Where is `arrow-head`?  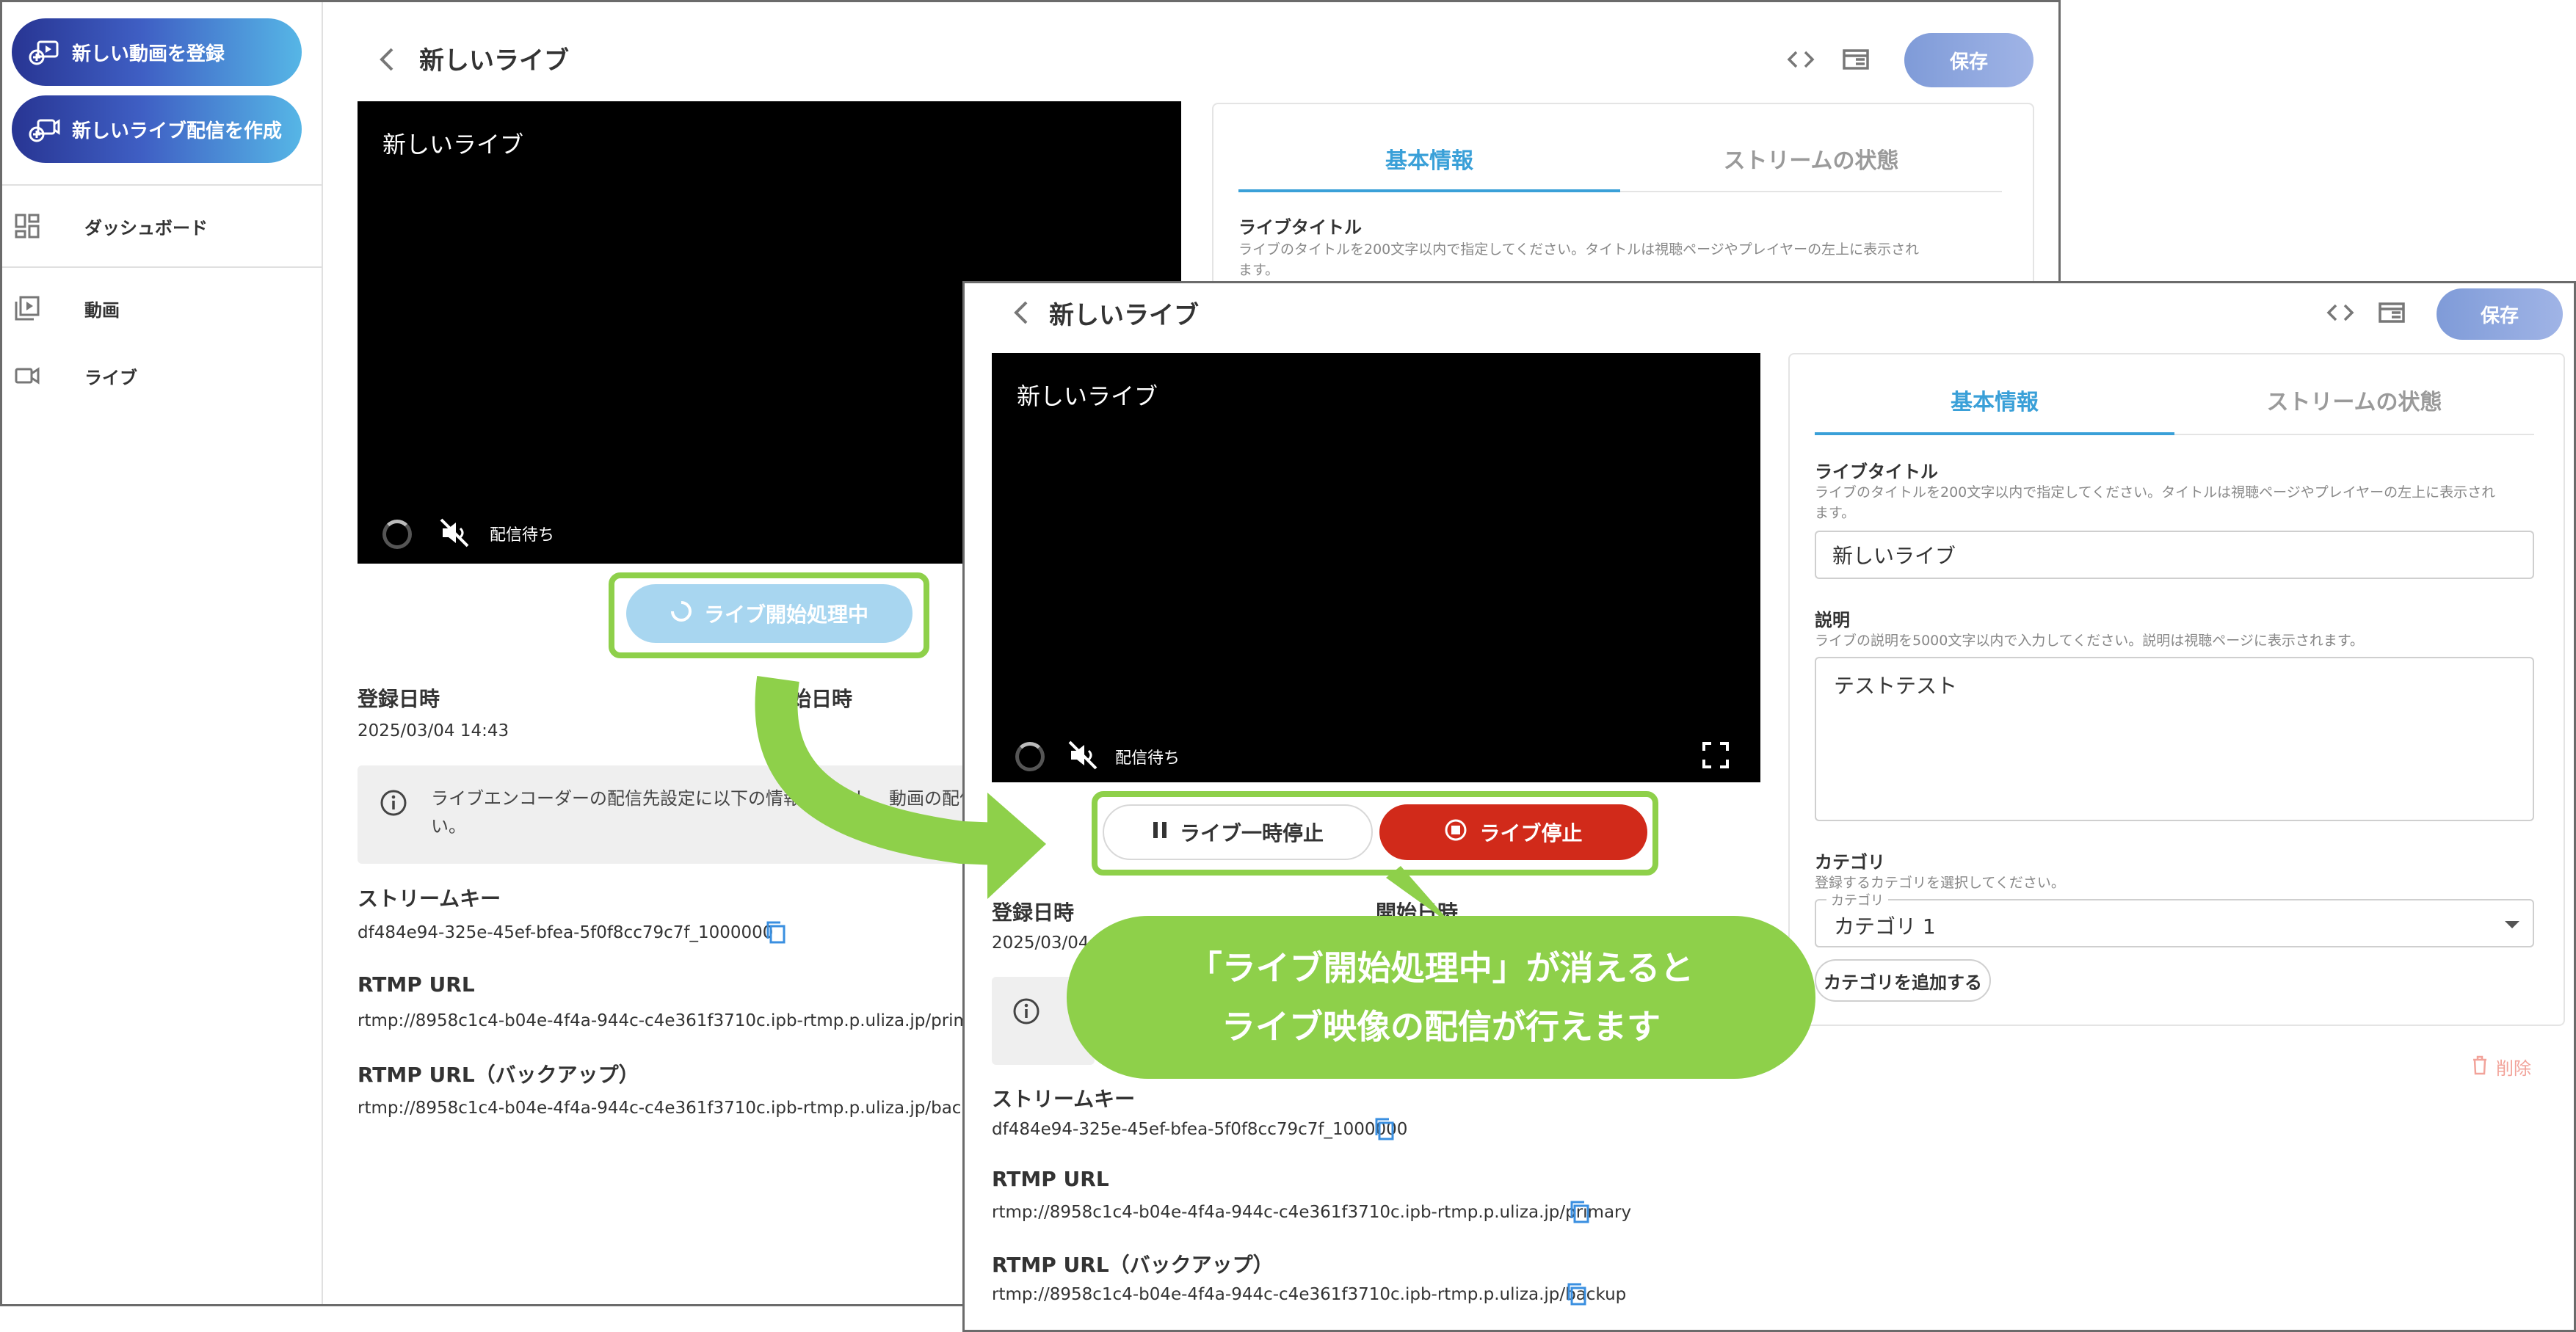
arrow-head is located at coordinates (1017, 846).